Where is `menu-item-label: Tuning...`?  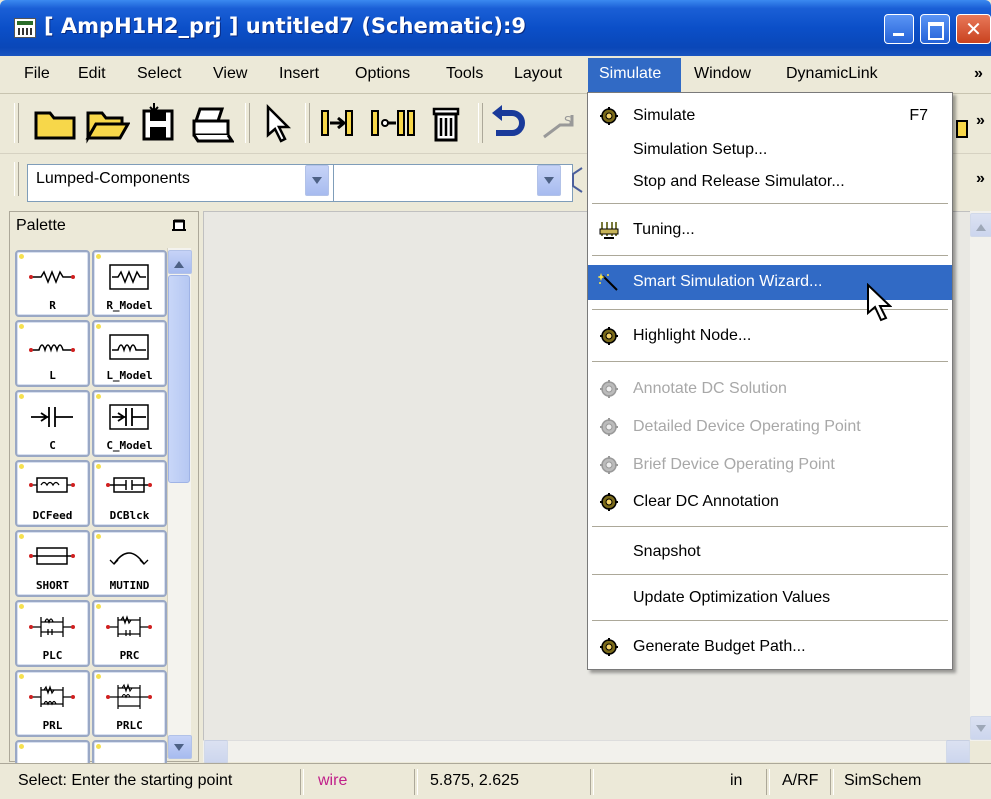 menu-item-label: Tuning... is located at coordinates (664, 229).